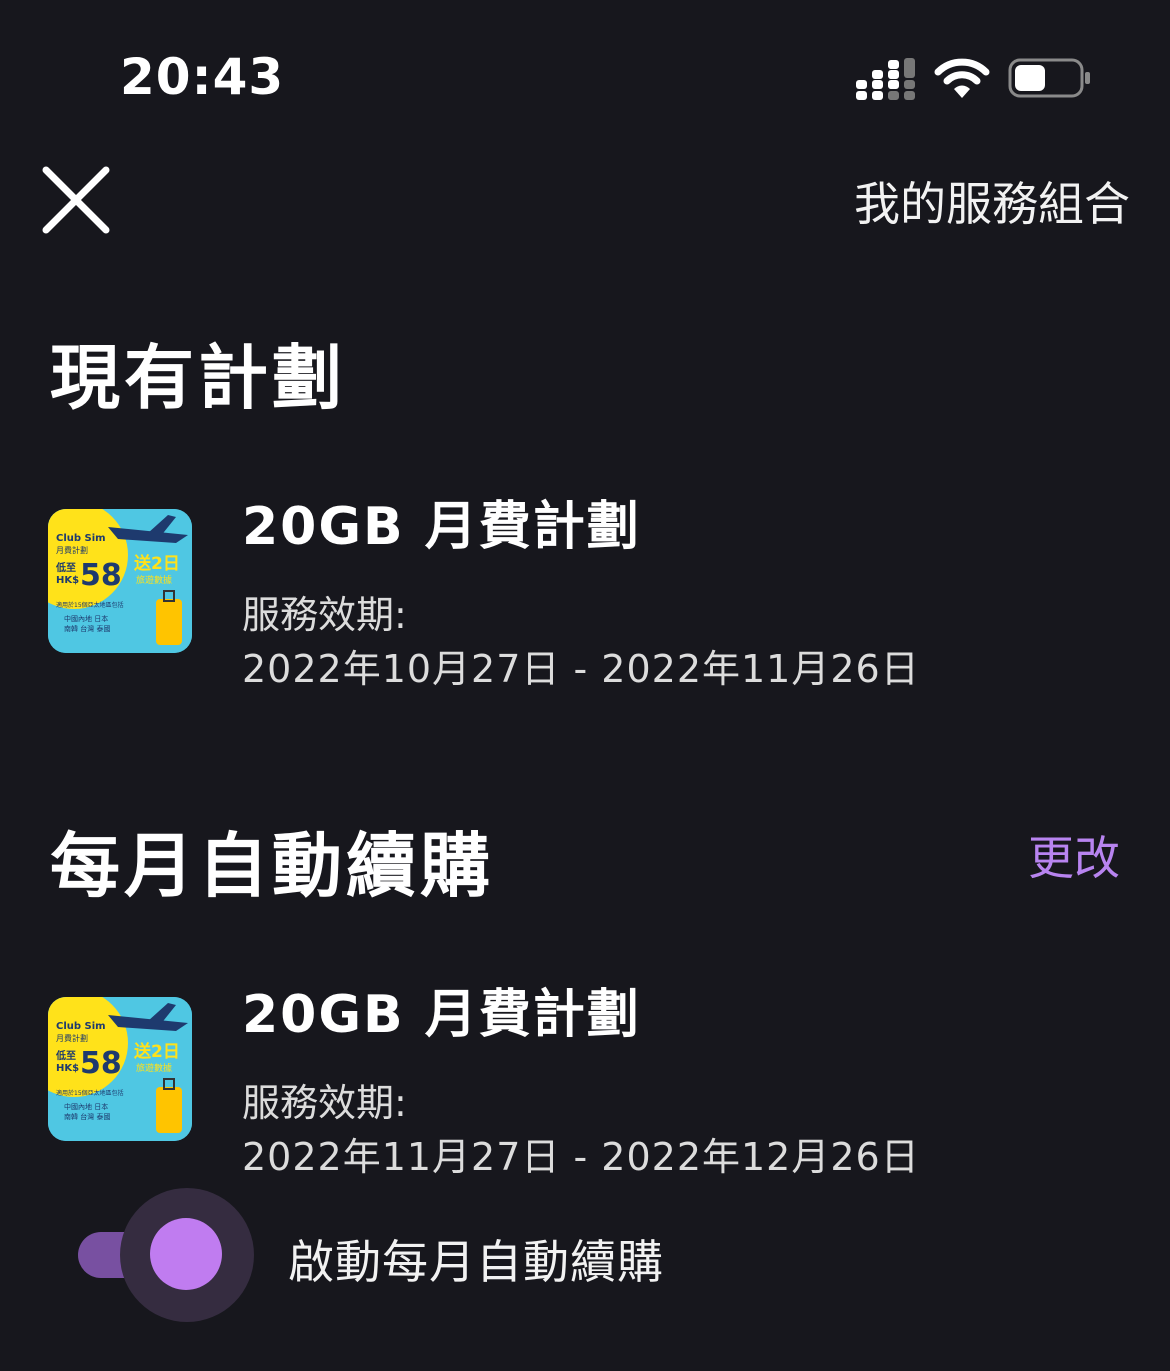  Describe the element at coordinates (476, 1262) in the screenshot. I see `auto-renew-toggle-label: 啟動每月自動續購` at that location.